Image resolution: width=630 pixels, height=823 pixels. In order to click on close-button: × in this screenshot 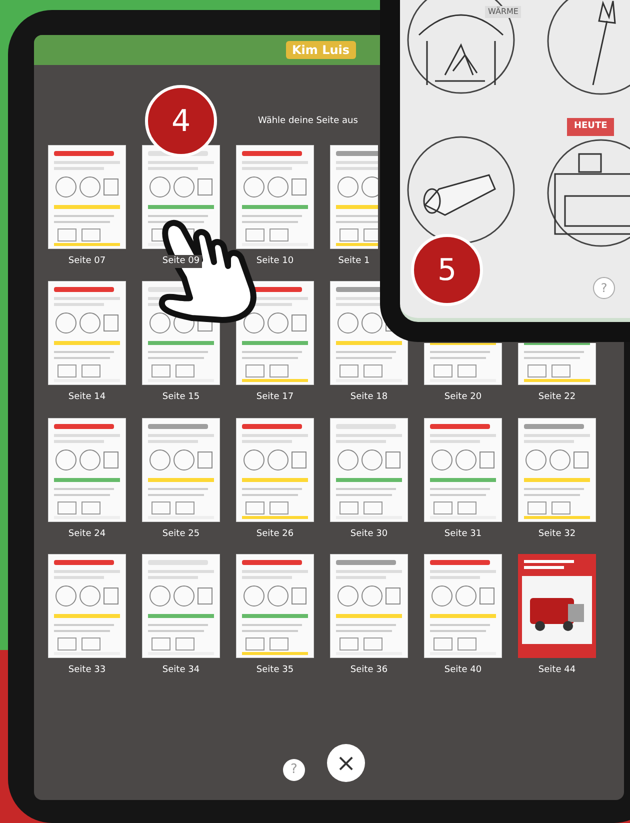, I will do `click(346, 763)`.